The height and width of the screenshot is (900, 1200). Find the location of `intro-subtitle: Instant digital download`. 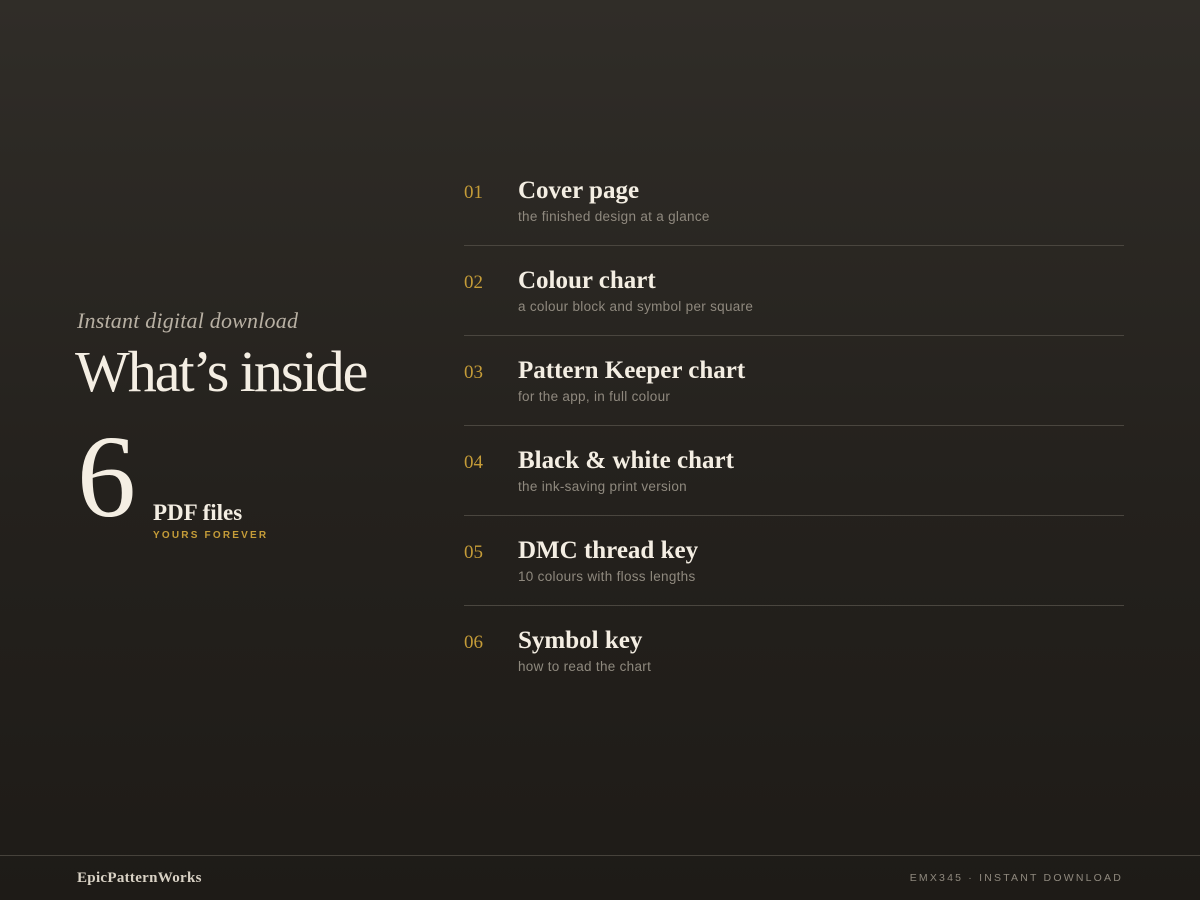

intro-subtitle: Instant digital download is located at coordinates (188, 320).